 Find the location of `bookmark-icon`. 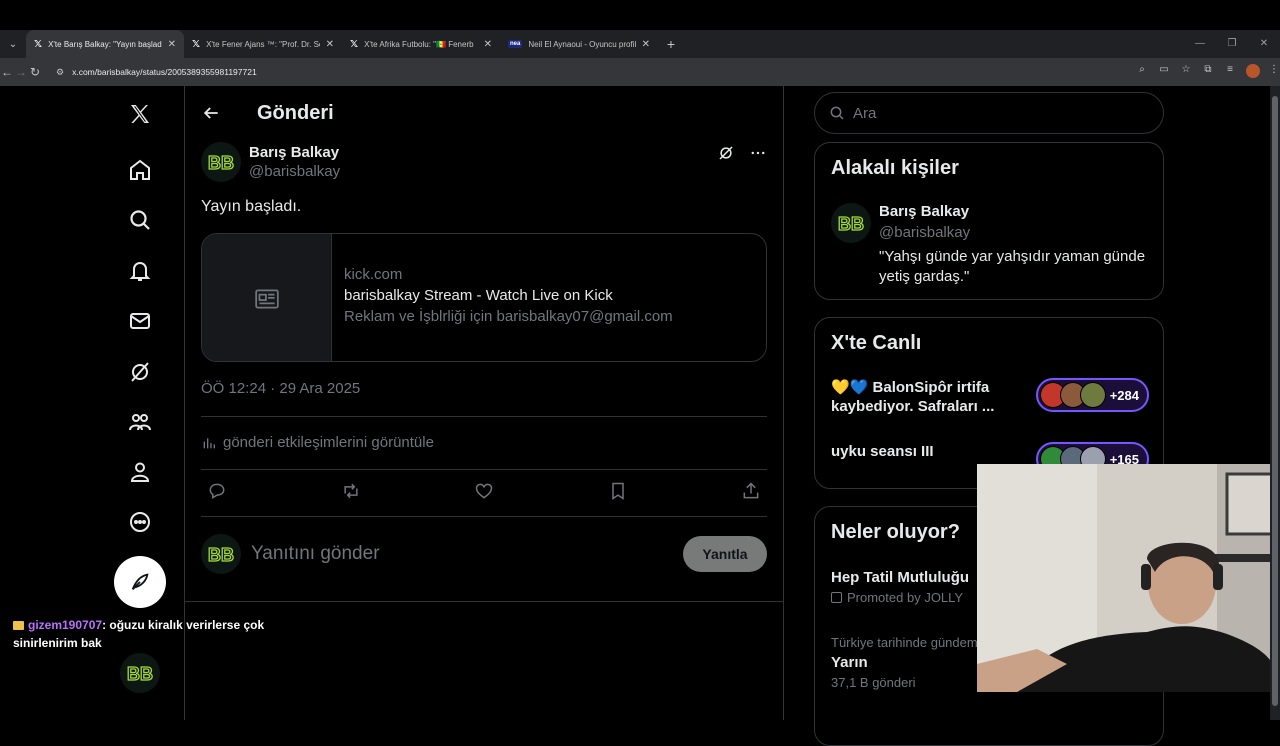

bookmark-icon is located at coordinates (618, 491).